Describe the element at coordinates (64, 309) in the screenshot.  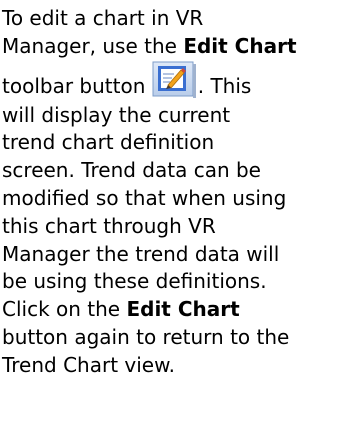
I see `text-segment: Click on the` at that location.